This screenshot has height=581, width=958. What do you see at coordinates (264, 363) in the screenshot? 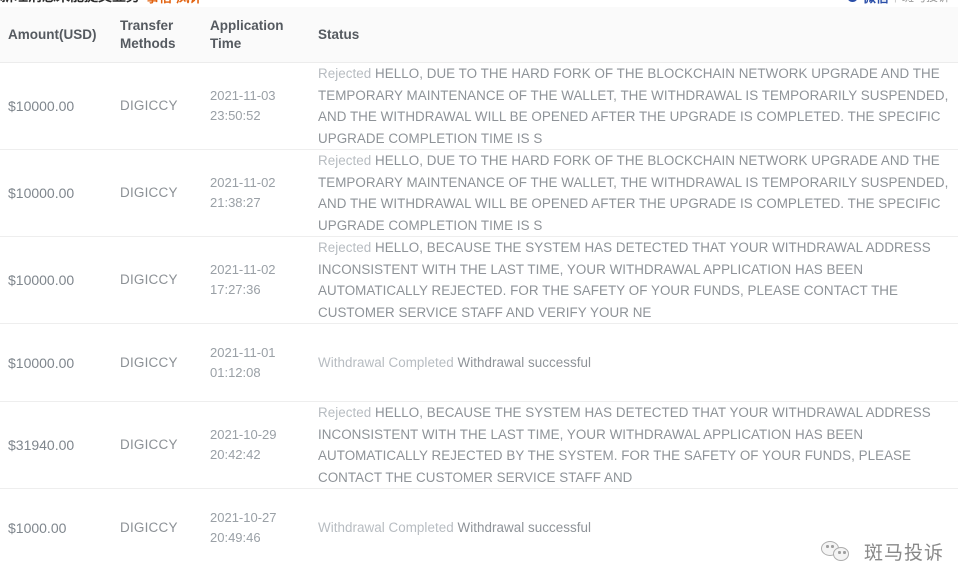
I see `cell-application-time: 2021-11-01 01:12:08` at bounding box center [264, 363].